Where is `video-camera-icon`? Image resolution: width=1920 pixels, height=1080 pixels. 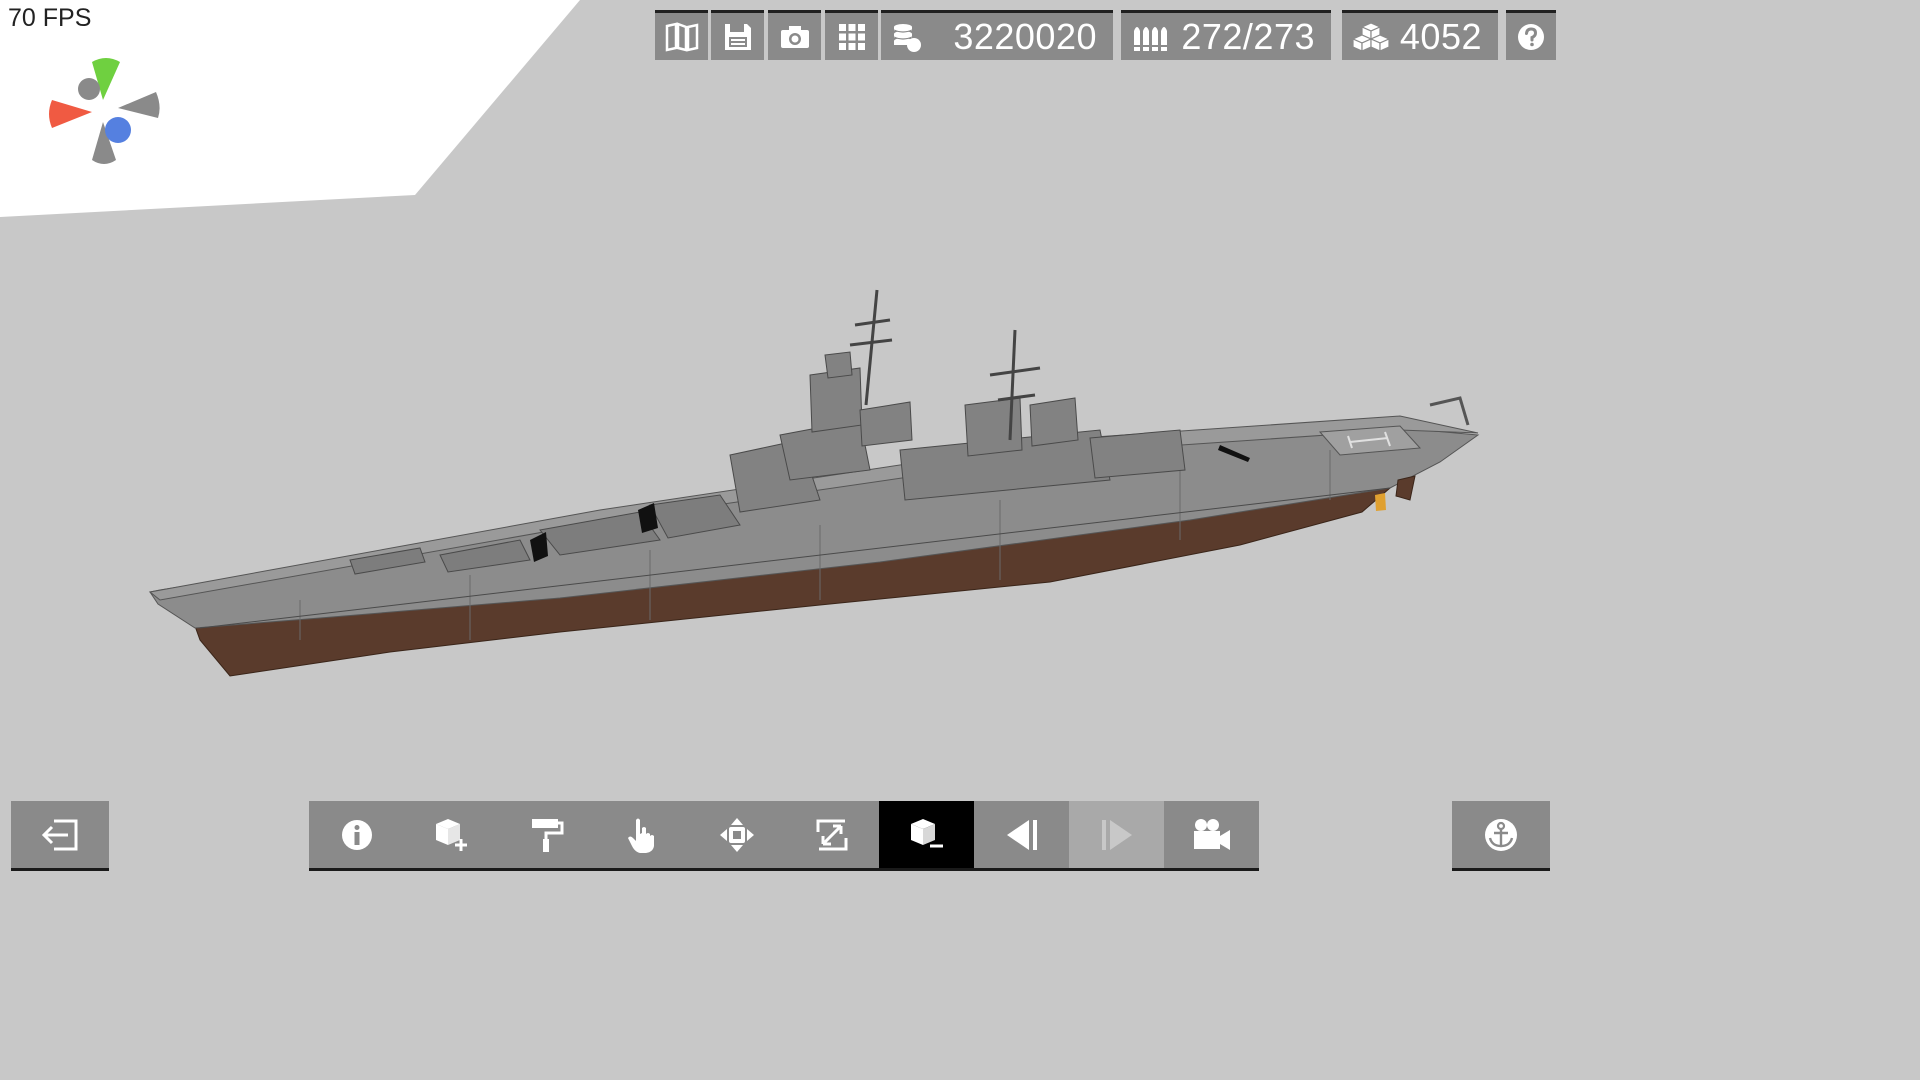 video-camera-icon is located at coordinates (1211, 834).